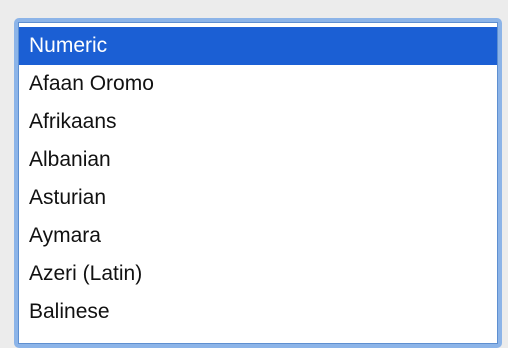 The height and width of the screenshot is (348, 508). I want to click on list-item-asturian: Asturian, so click(258, 198).